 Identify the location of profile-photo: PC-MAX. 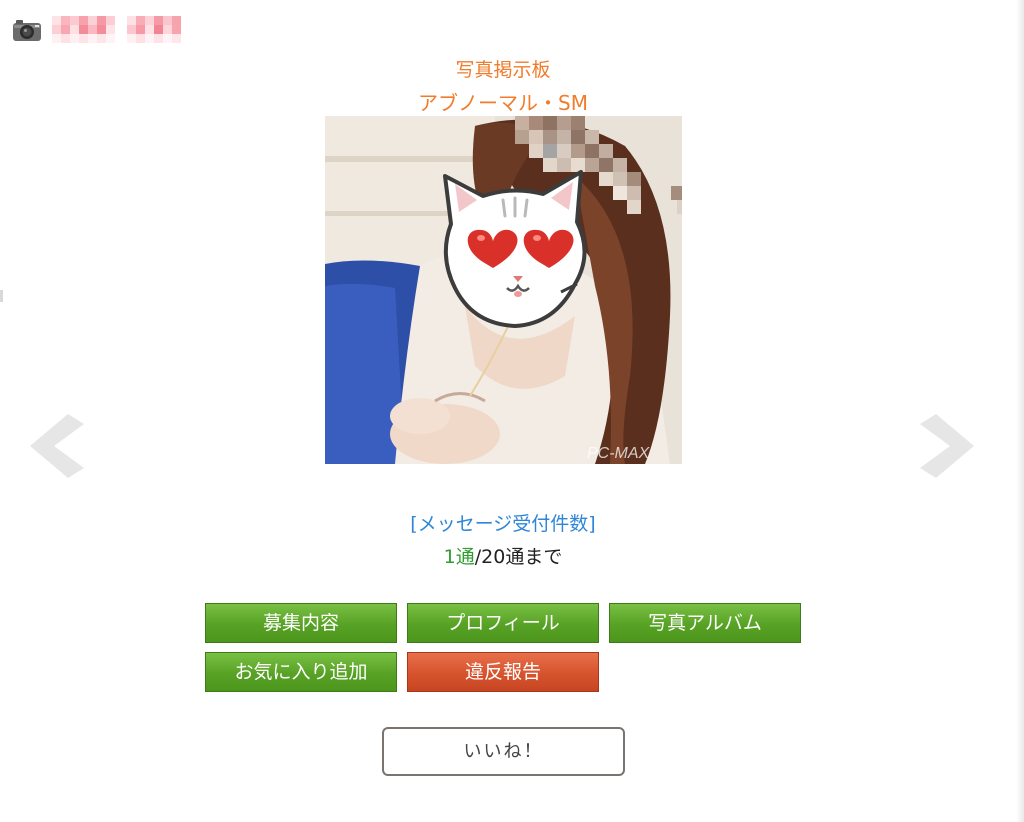
(503, 290).